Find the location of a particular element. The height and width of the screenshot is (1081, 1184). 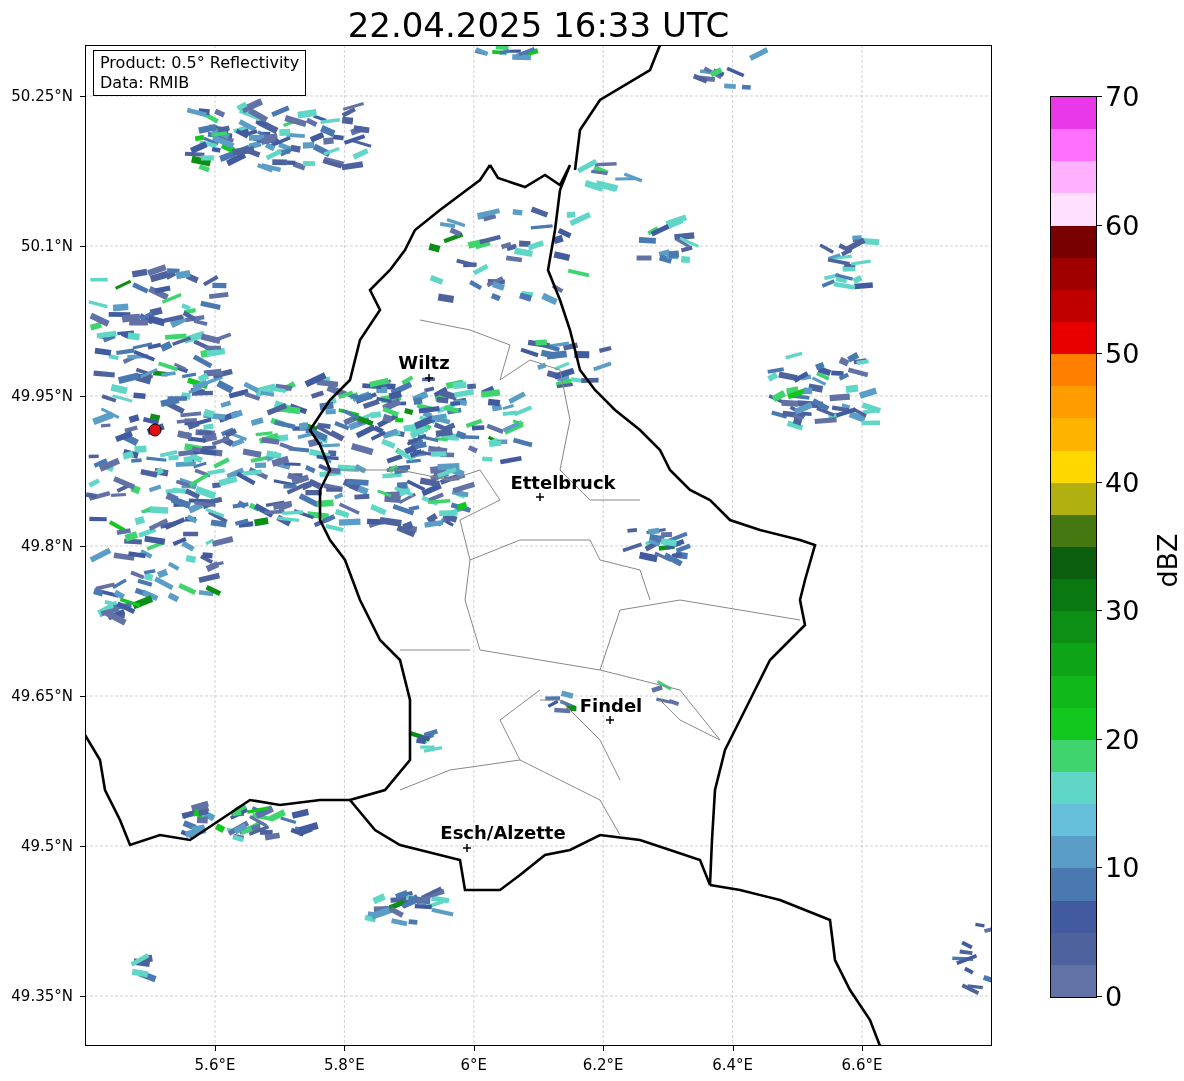

city-label: Findel is located at coordinates (611, 705).